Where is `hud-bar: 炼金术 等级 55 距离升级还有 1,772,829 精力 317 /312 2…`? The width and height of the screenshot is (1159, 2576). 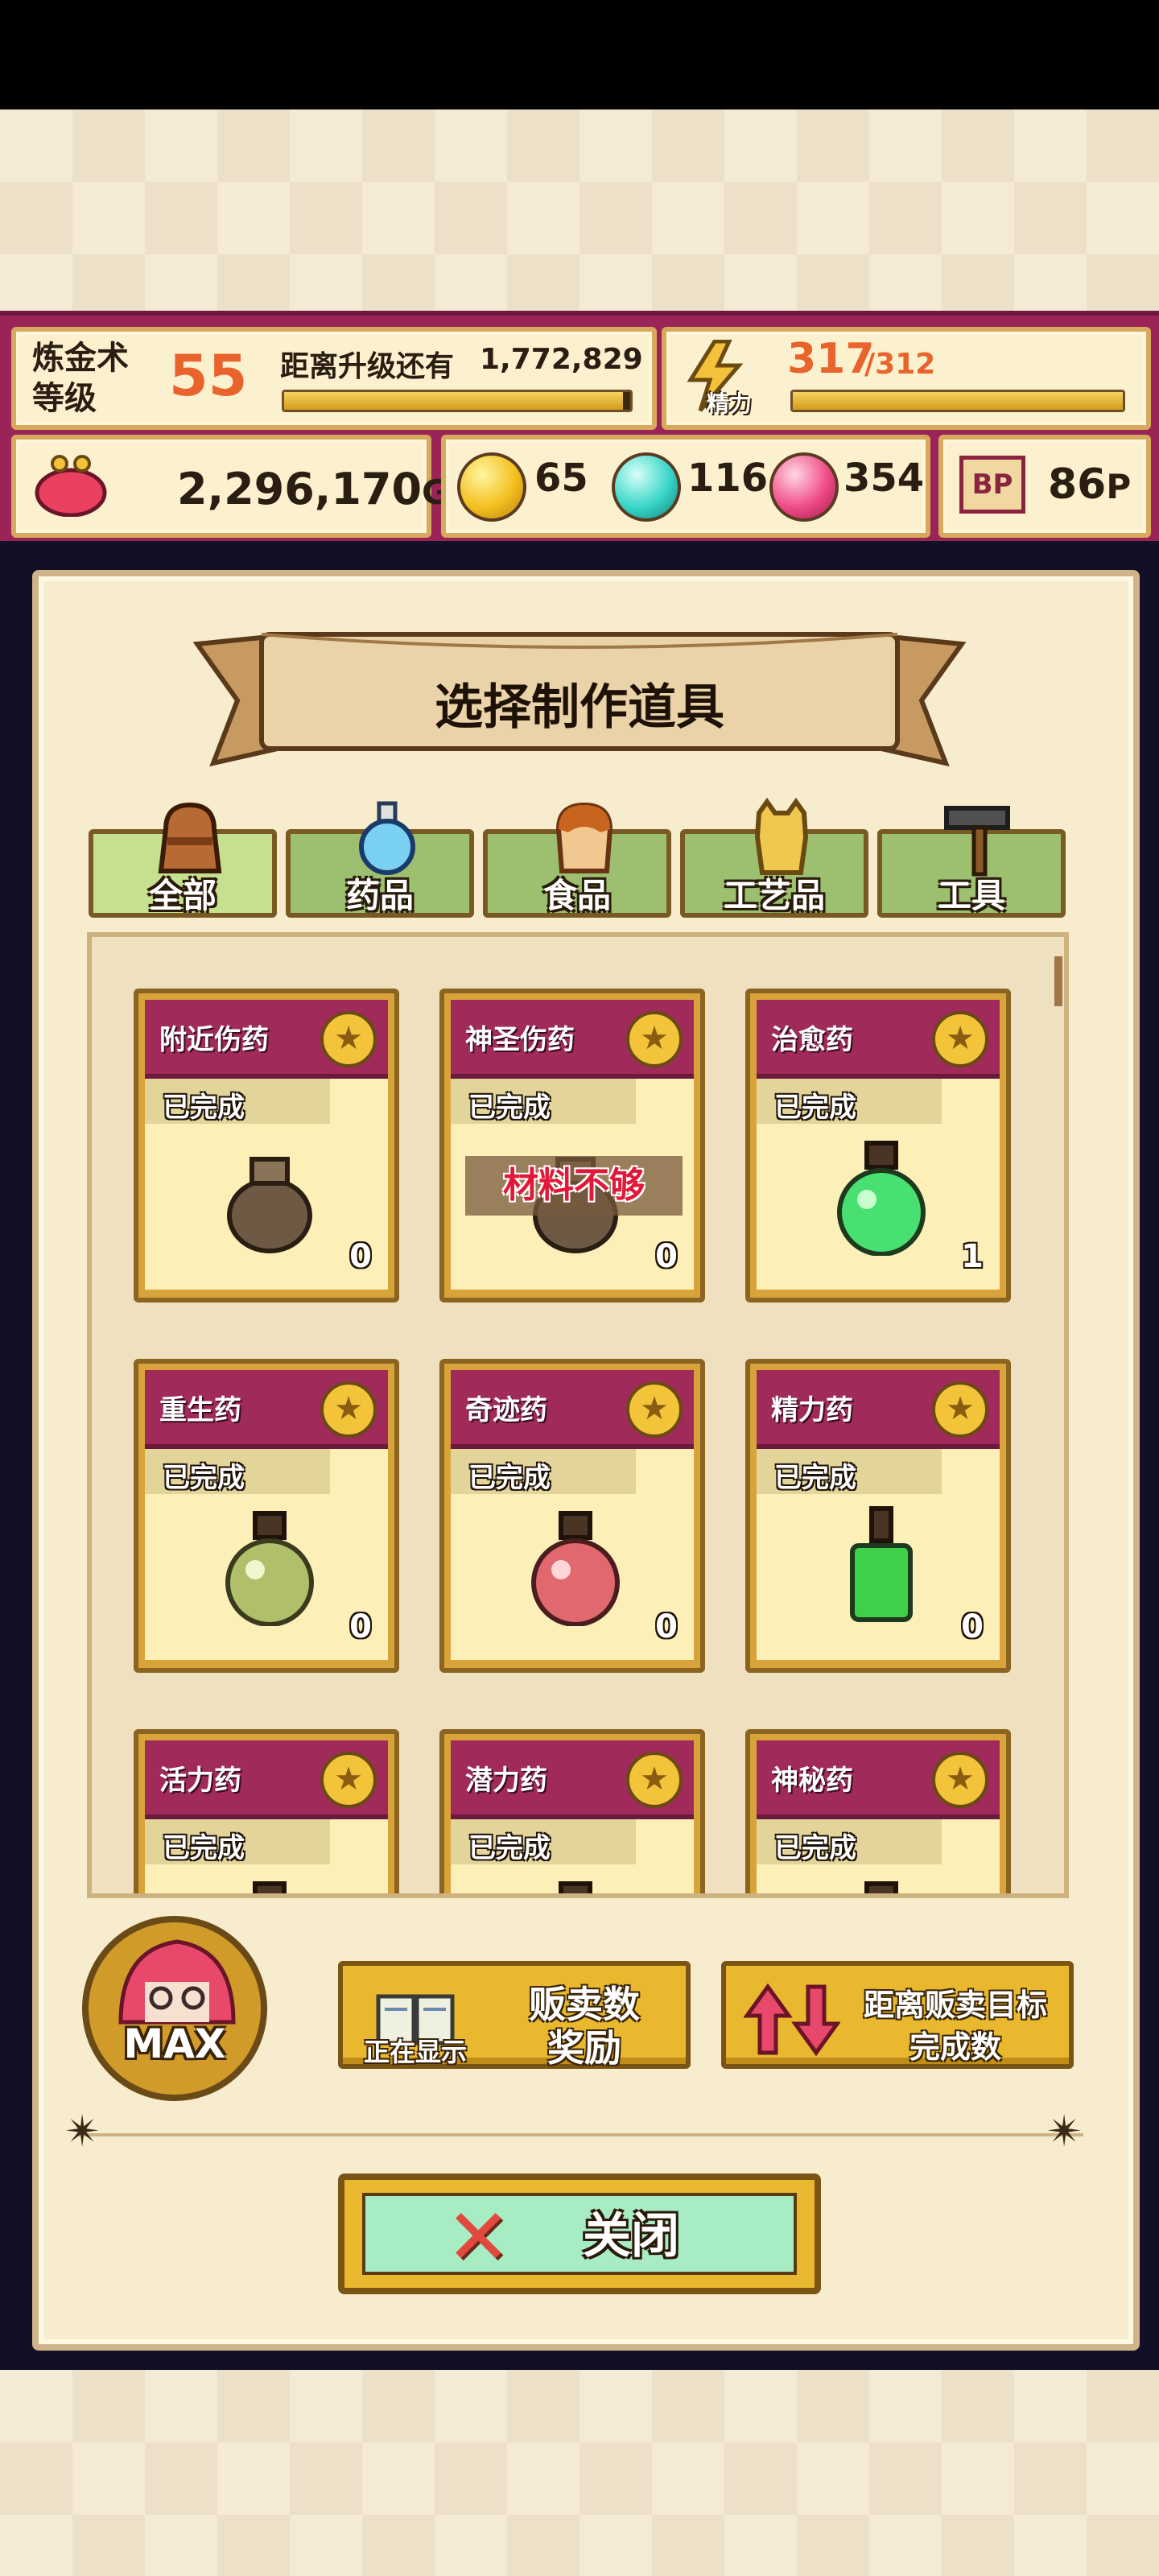 hud-bar: 炼金术 等级 55 距离升级还有 1,772,829 精力 317 /312 2… is located at coordinates (579, 431).